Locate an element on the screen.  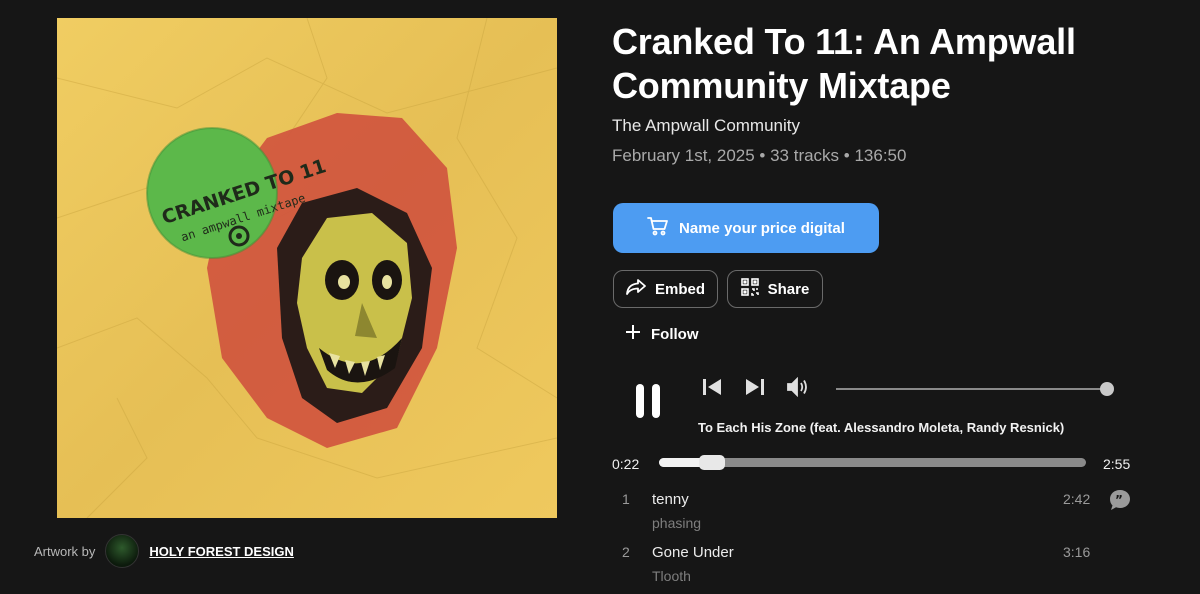
track-title: tenny is located at coordinates (670, 499).